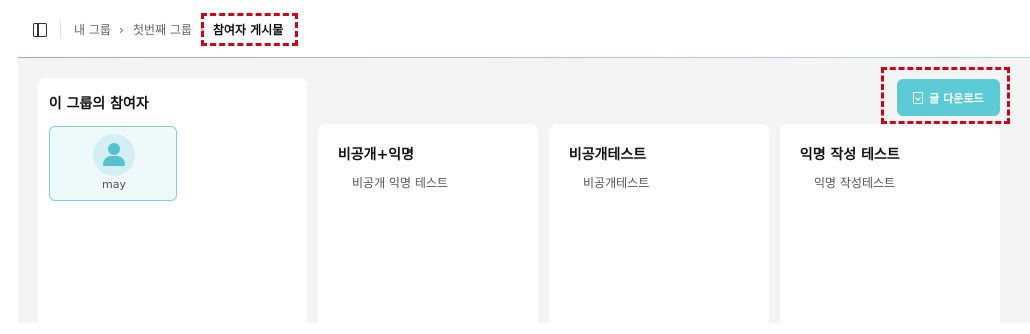  Describe the element at coordinates (92, 30) in the screenshot. I see `breadcrumb-my-groups: 내 그룹` at that location.